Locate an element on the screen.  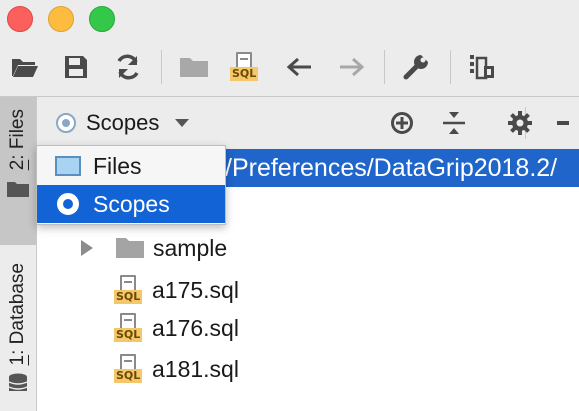
back-icon is located at coordinates (298, 67).